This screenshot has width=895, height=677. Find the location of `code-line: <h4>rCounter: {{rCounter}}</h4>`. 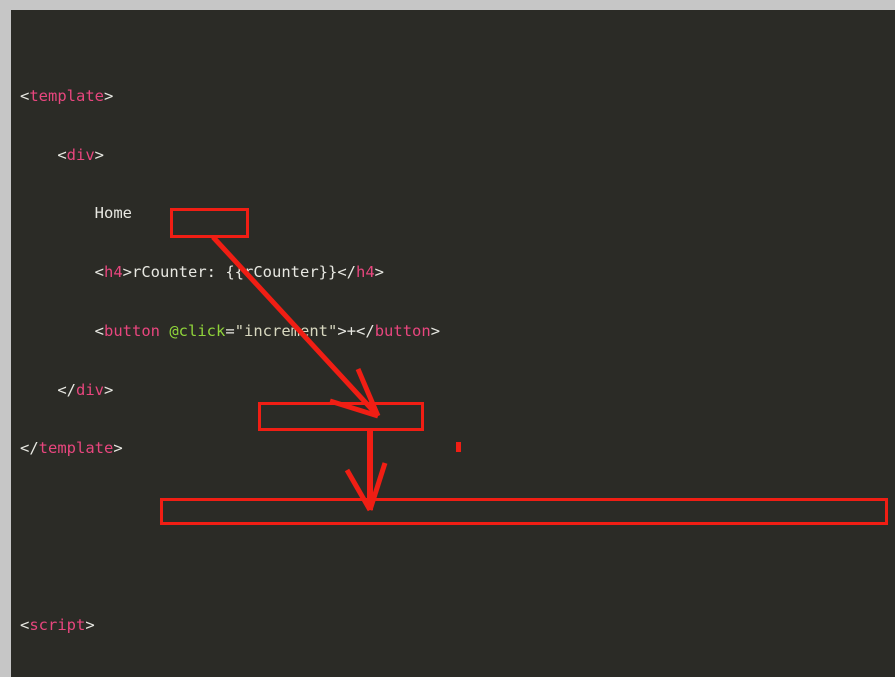

code-line: <h4>rCounter: {{rCounter}}</h4> is located at coordinates (239, 272).